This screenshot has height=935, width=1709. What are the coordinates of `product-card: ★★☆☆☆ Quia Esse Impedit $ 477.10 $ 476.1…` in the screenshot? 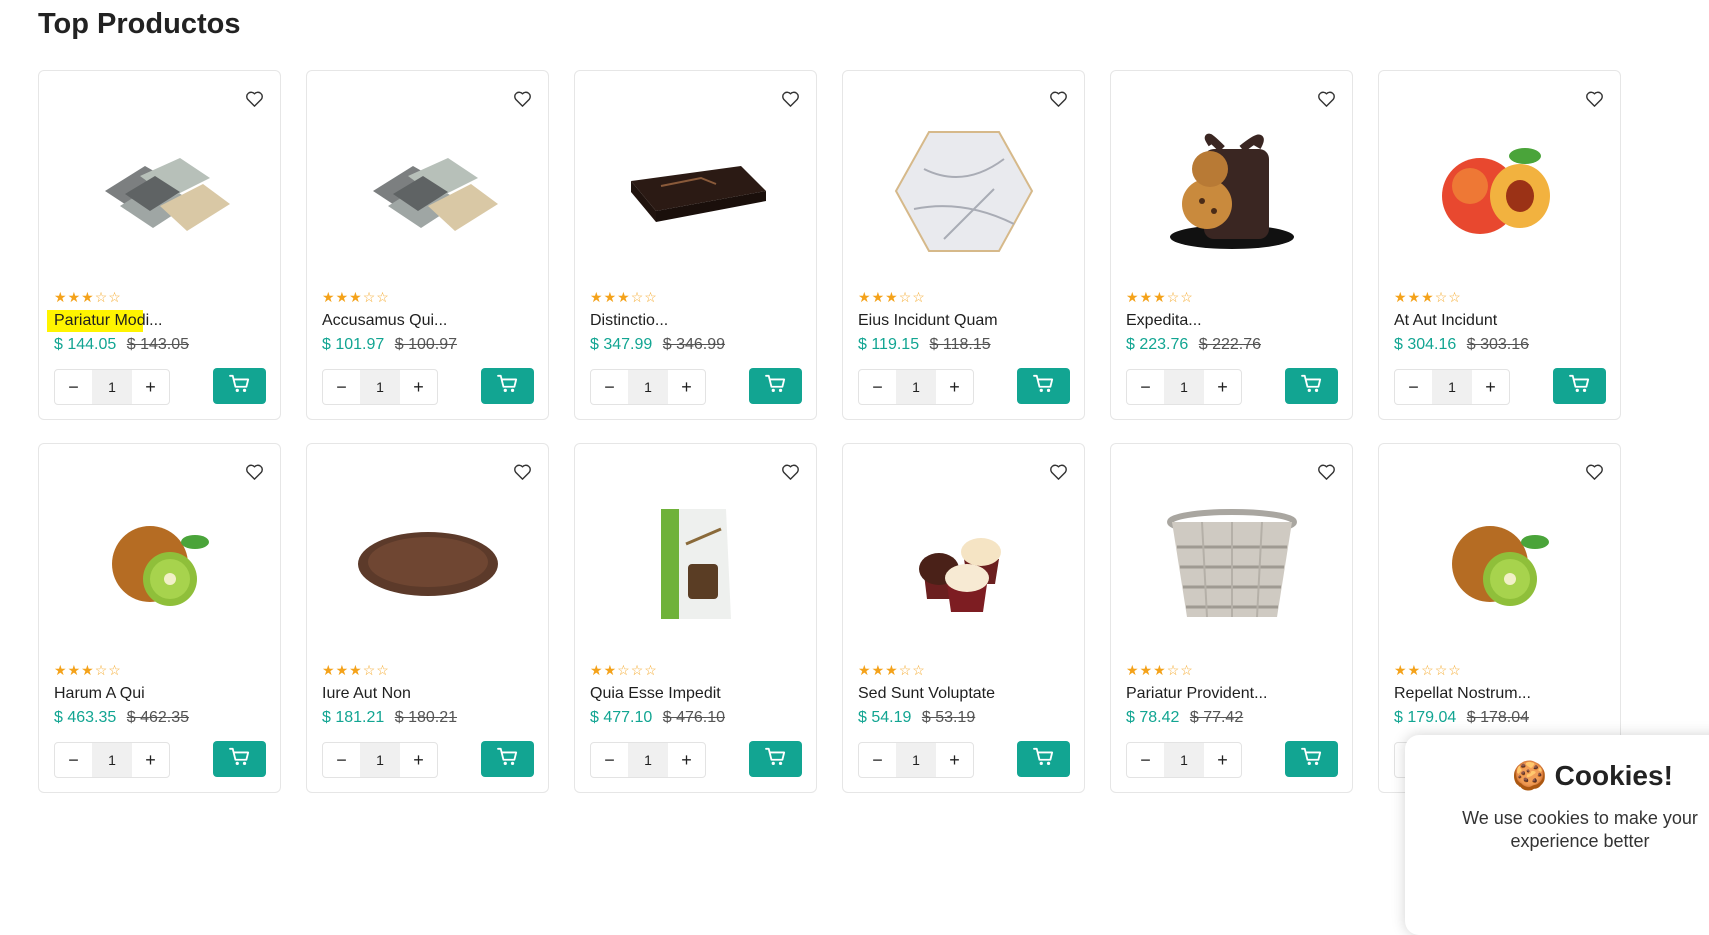 It's located at (695, 618).